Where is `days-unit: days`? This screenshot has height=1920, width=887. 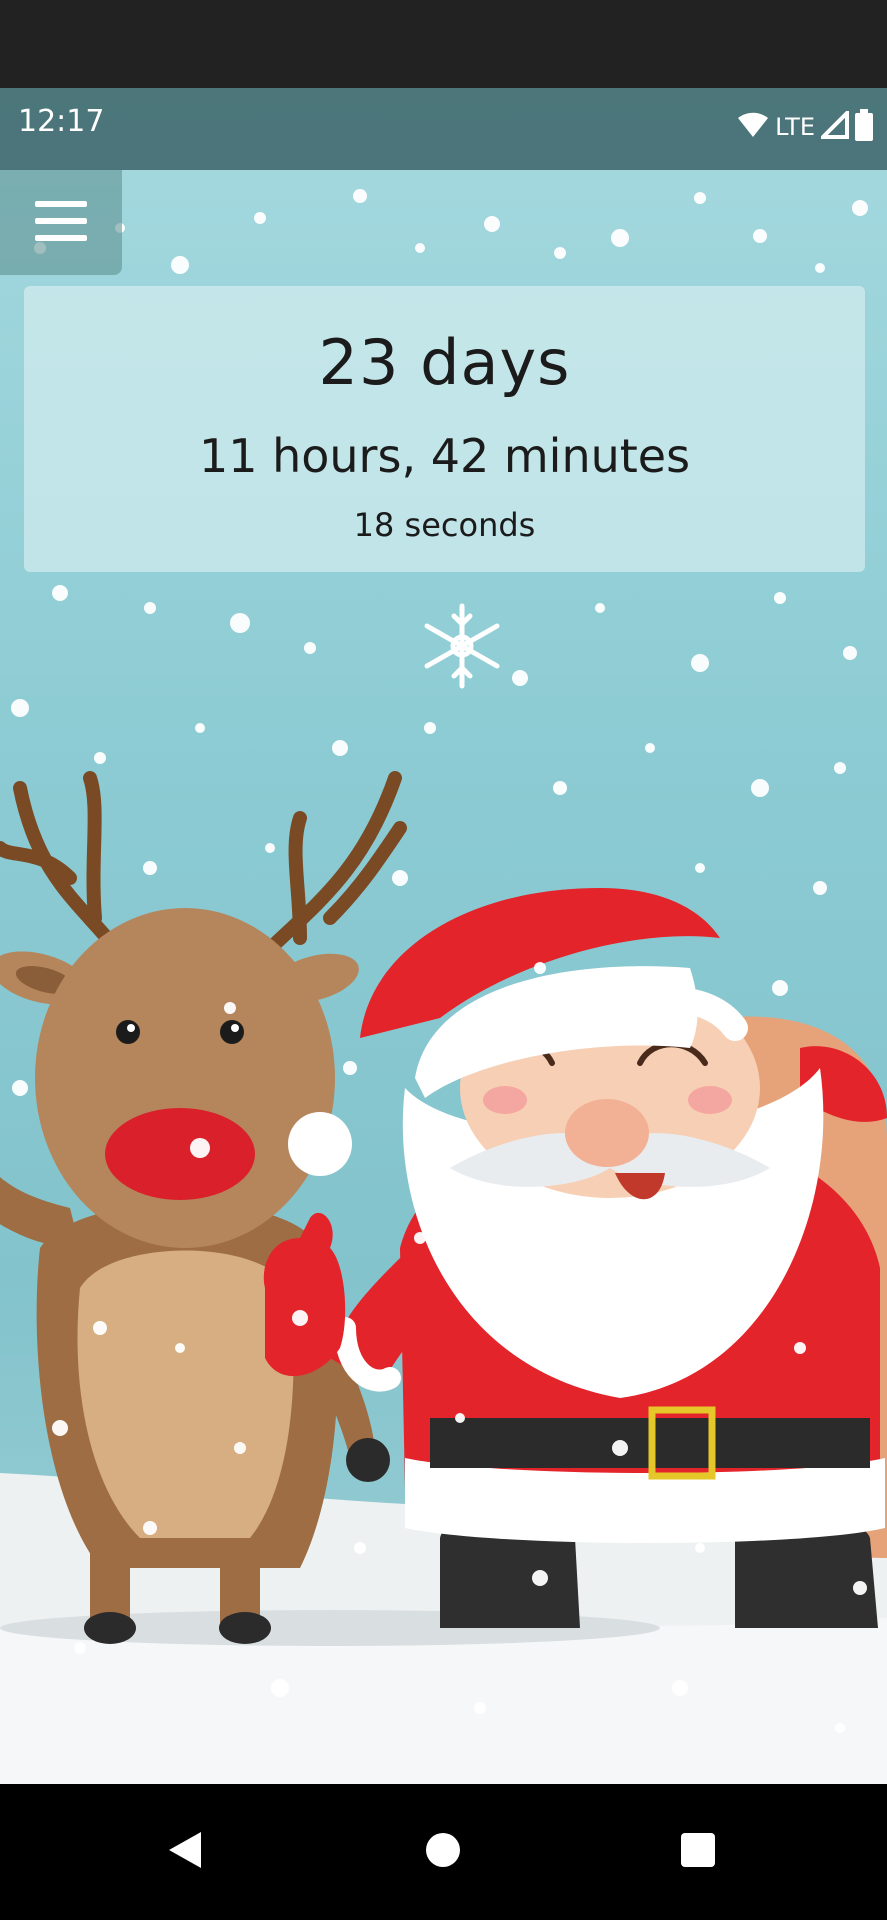
days-unit: days is located at coordinates (495, 362).